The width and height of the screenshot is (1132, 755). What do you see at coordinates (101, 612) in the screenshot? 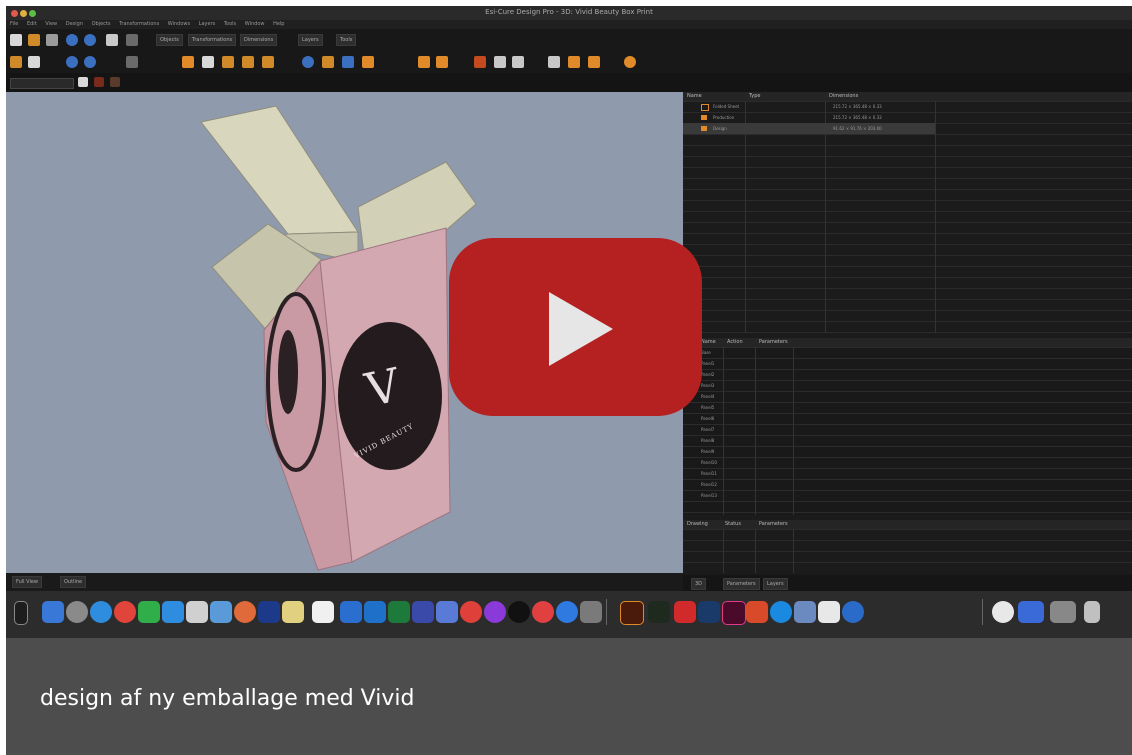
I see `chrome-icon` at bounding box center [101, 612].